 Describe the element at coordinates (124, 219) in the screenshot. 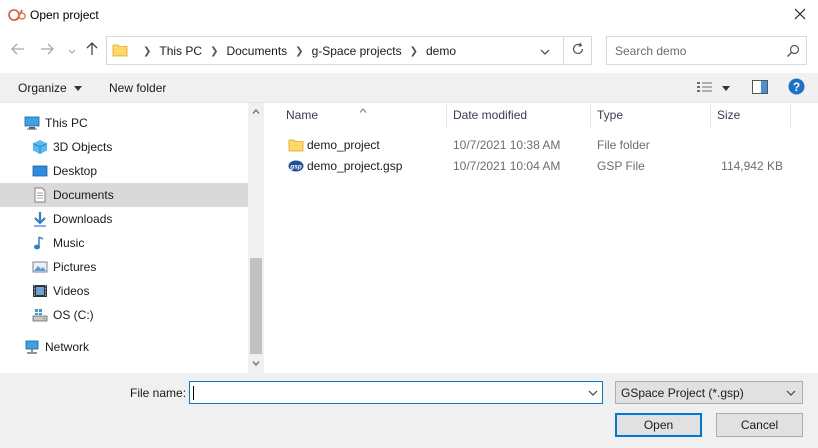

I see `nav-item-downloads: Downloads` at that location.